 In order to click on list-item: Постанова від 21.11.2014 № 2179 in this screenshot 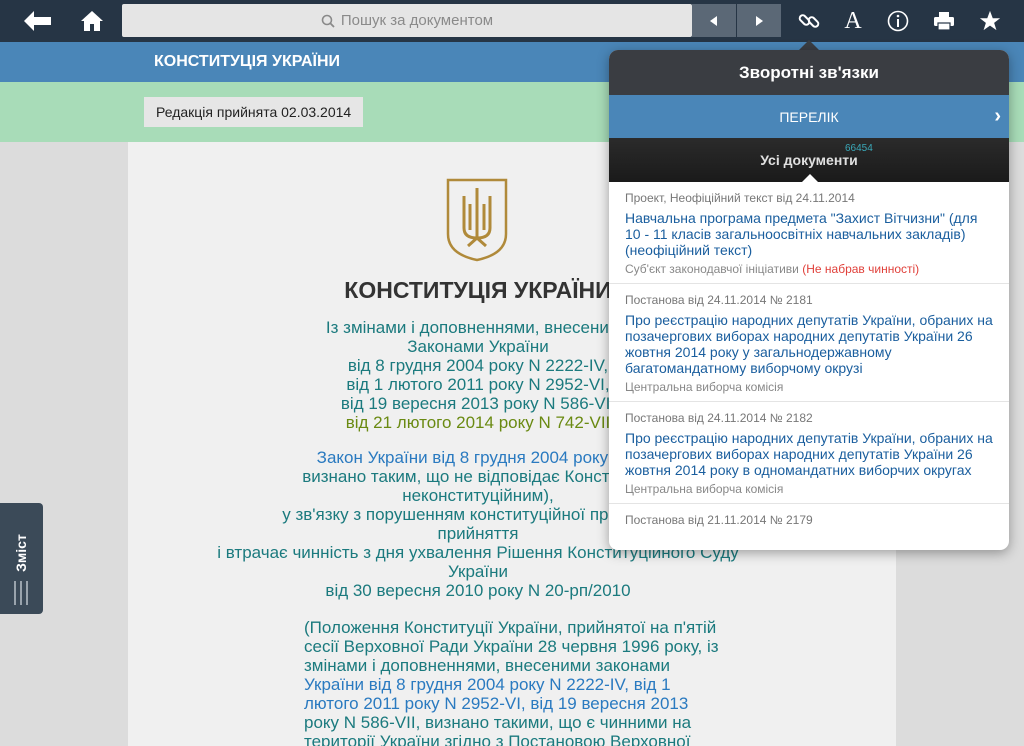, I will do `click(809, 519)`.